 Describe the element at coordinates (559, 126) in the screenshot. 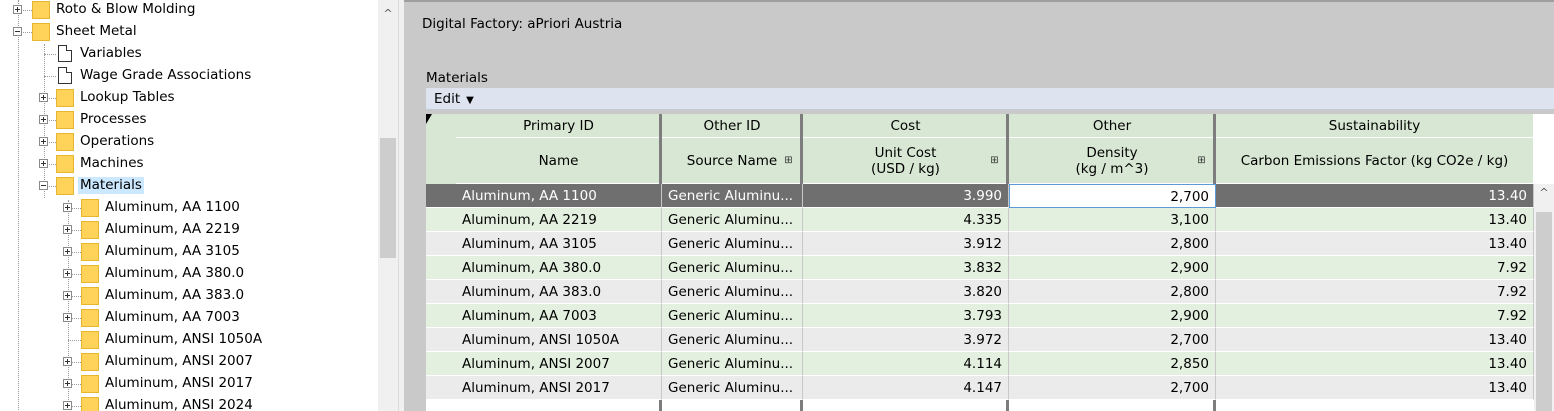

I see `column-group-header: Primary ID` at that location.